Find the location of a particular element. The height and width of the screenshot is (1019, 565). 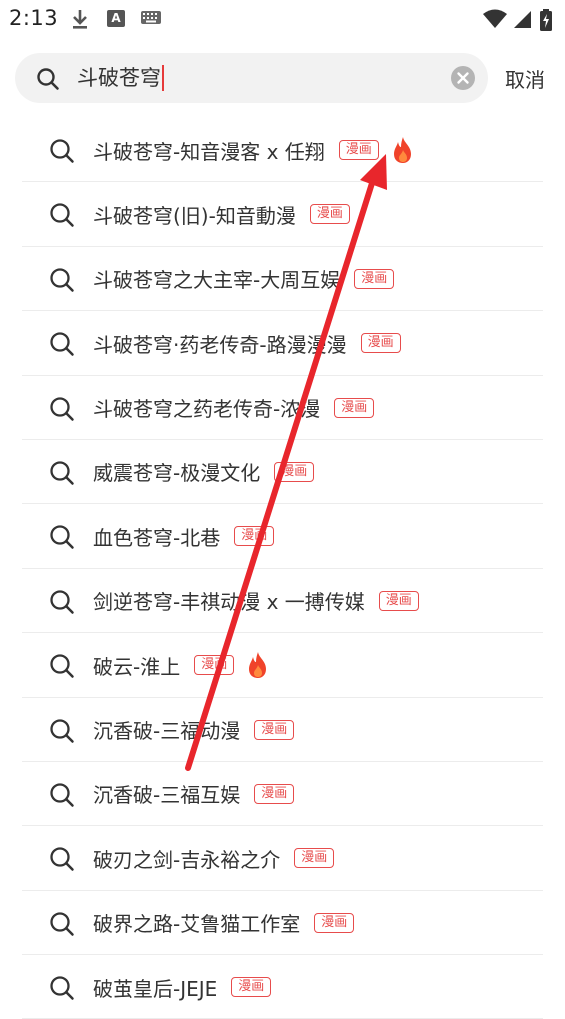

suggestion-text: 斗破苍穹-知音漫客 x 任翔 is located at coordinates (209, 151).